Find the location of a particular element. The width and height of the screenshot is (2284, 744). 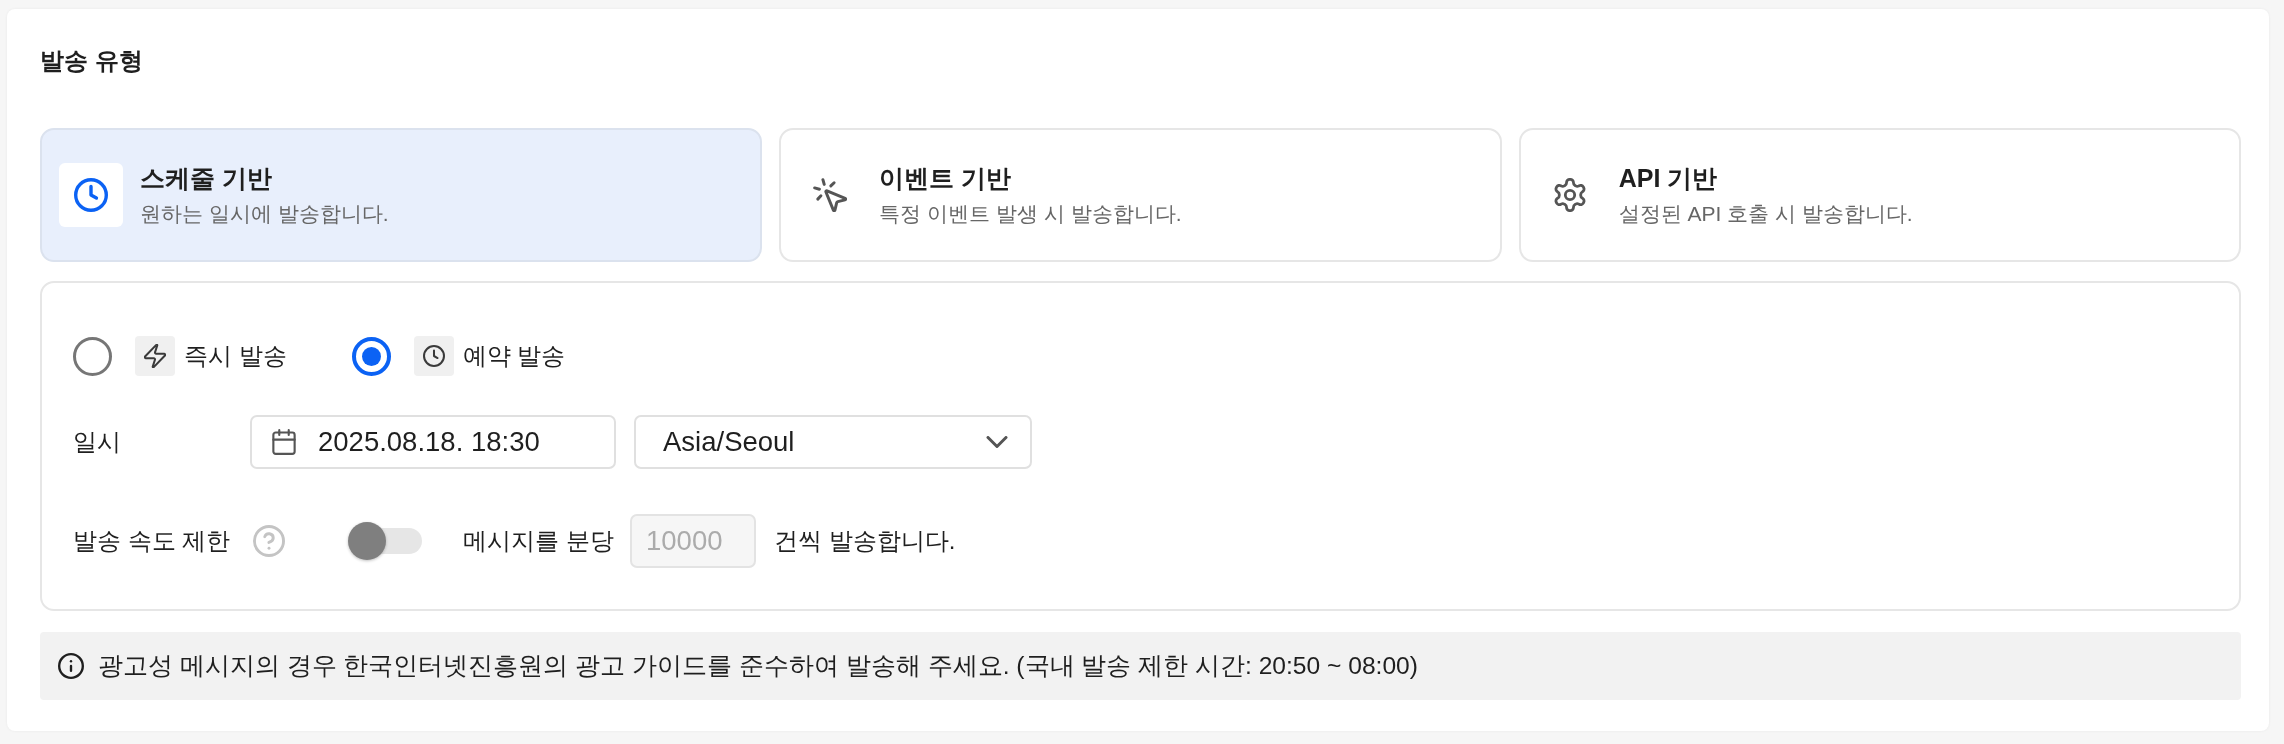

section-title: 발송 유형 is located at coordinates (91, 61).